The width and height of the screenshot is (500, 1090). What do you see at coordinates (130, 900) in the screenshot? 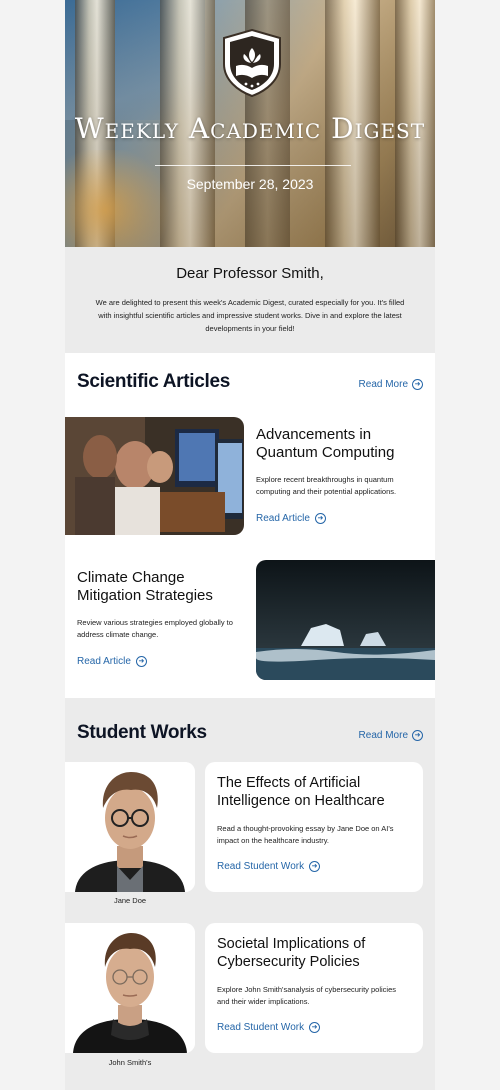
I see `student-caption: Jane Doe` at bounding box center [130, 900].